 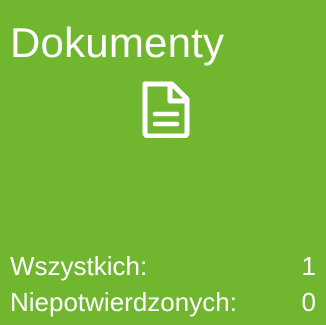 What do you see at coordinates (163, 266) in the screenshot?
I see `stat-row-all: Wszystkich: 1` at bounding box center [163, 266].